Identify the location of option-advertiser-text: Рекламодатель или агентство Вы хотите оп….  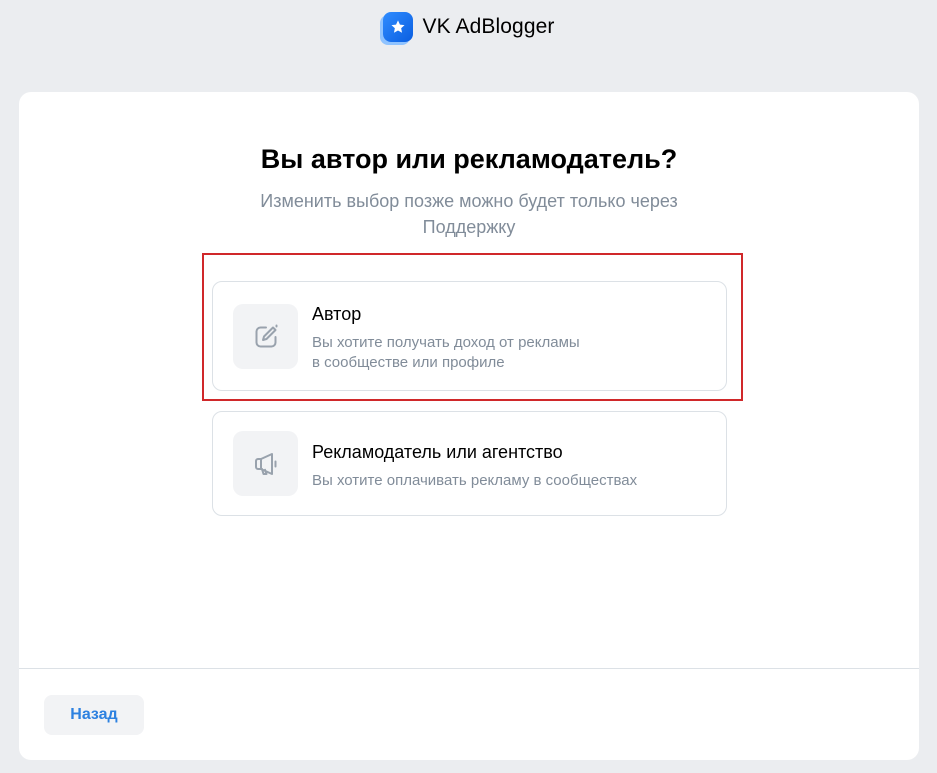
(474, 466).